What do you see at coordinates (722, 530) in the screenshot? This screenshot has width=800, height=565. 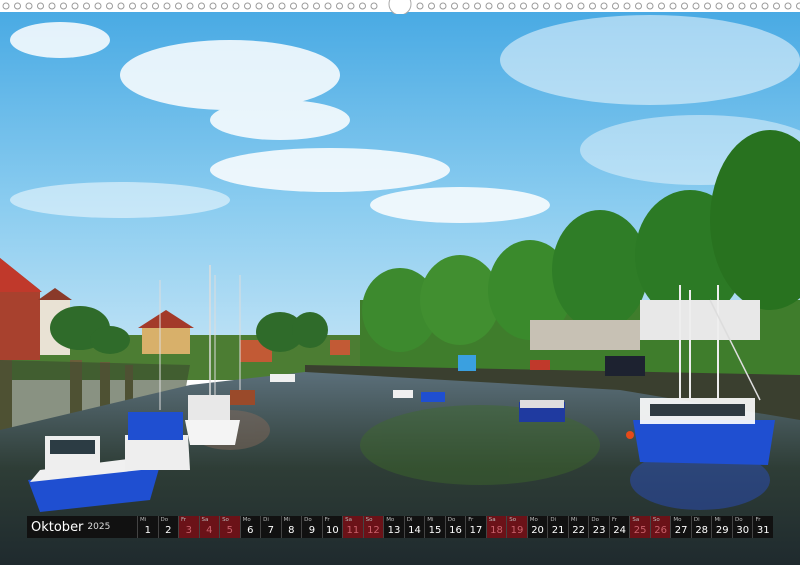 I see `day-number: 29` at bounding box center [722, 530].